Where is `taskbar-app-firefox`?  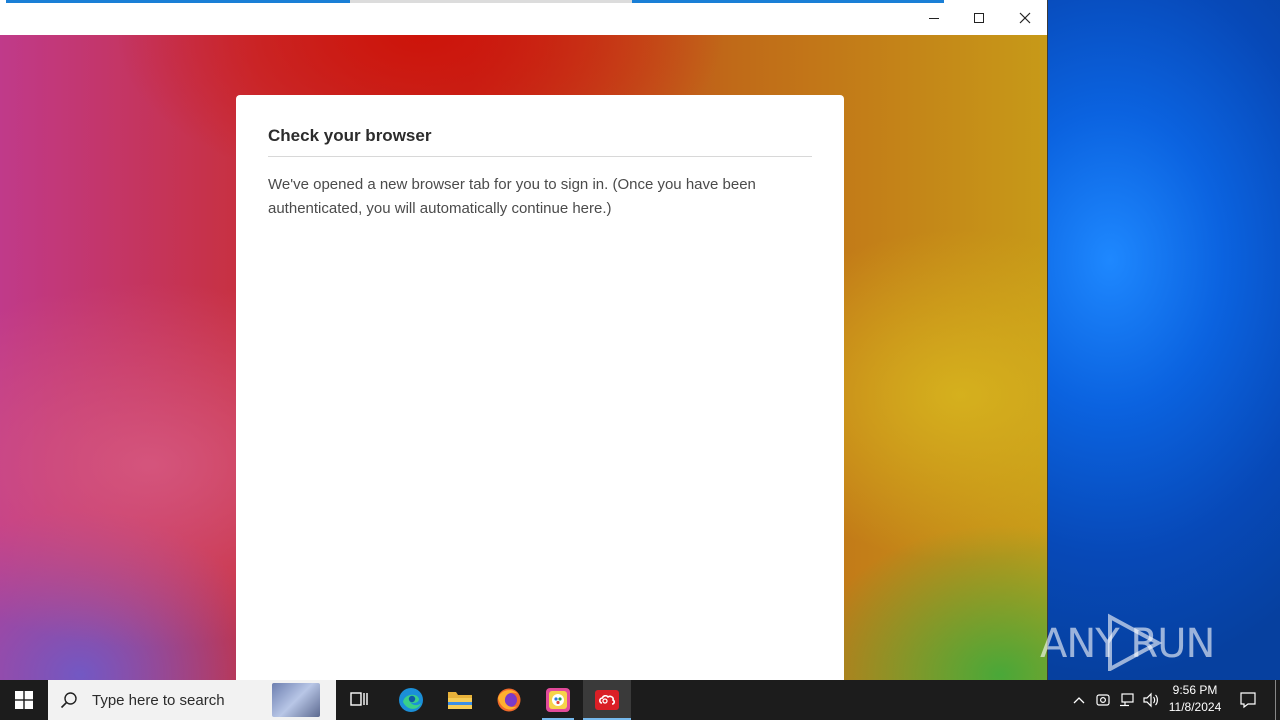 taskbar-app-firefox is located at coordinates (509, 700).